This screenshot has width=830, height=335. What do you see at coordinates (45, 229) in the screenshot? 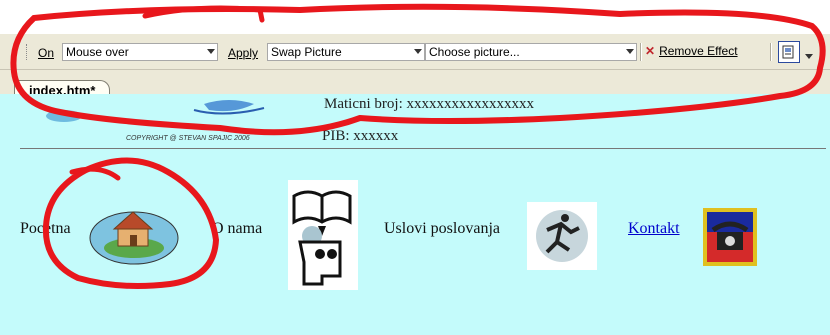
I see `nav-pocetna: Pocetna` at bounding box center [45, 229].